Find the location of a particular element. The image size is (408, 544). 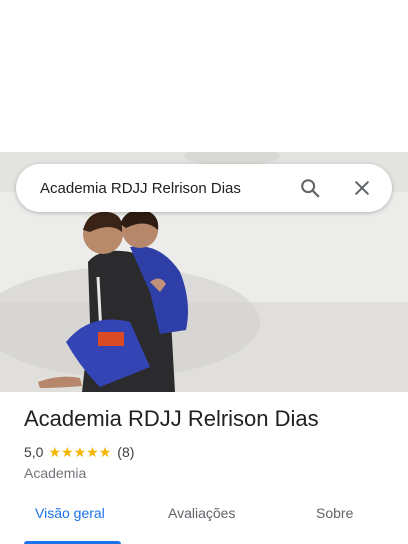

tab-about: Sobre is located at coordinates (334, 513).